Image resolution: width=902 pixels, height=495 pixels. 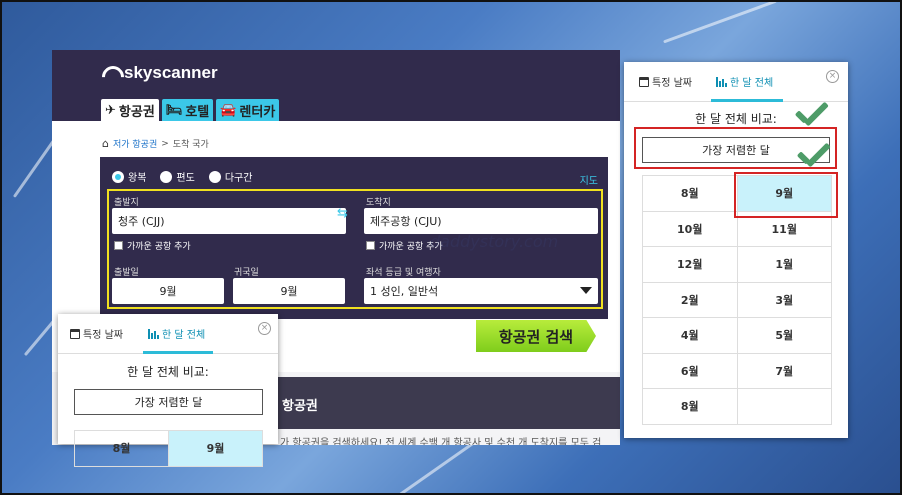 What do you see at coordinates (105, 143) in the screenshot?
I see `home-icon: ⌂` at bounding box center [105, 143].